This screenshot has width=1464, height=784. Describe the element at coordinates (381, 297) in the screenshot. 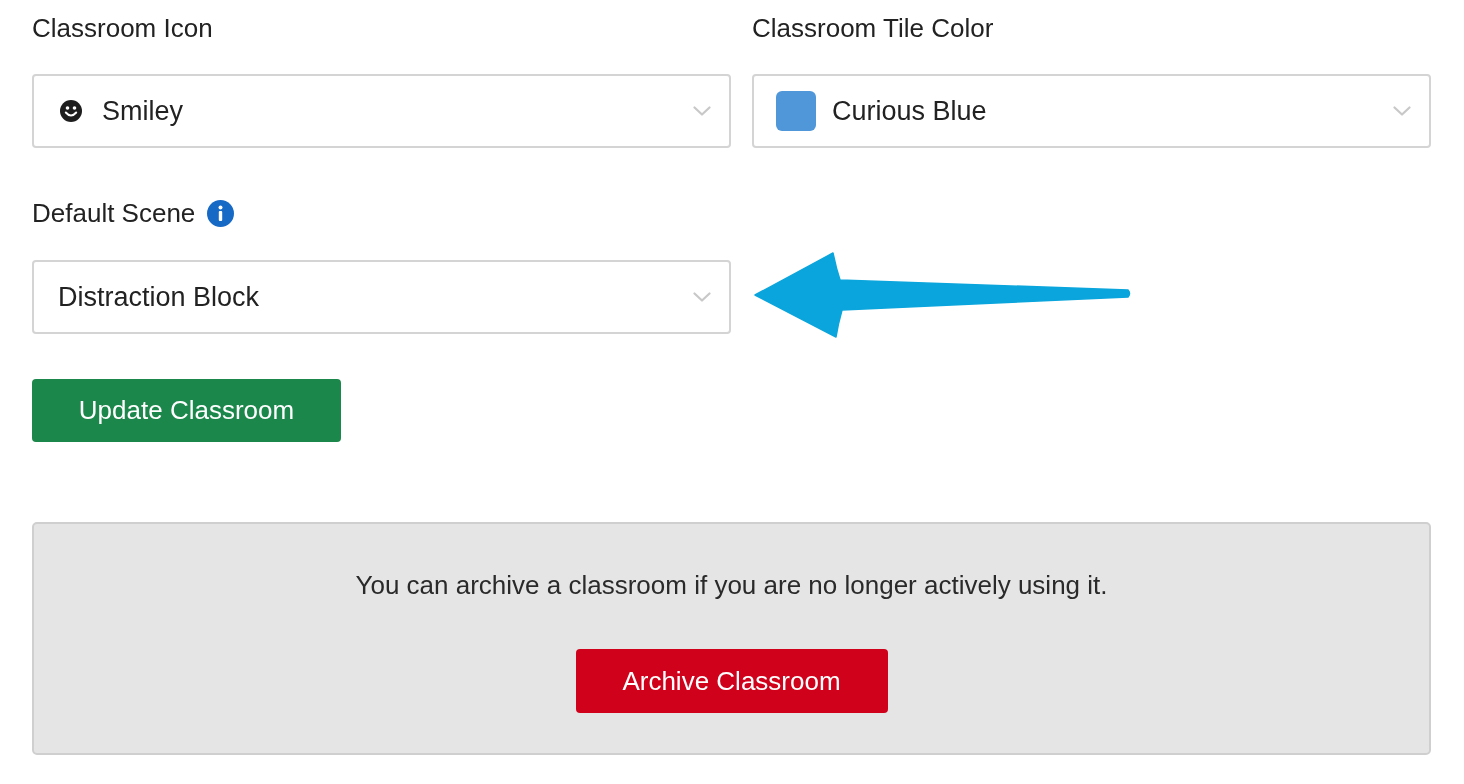

I see `dropdown-select: Distraction Block` at that location.